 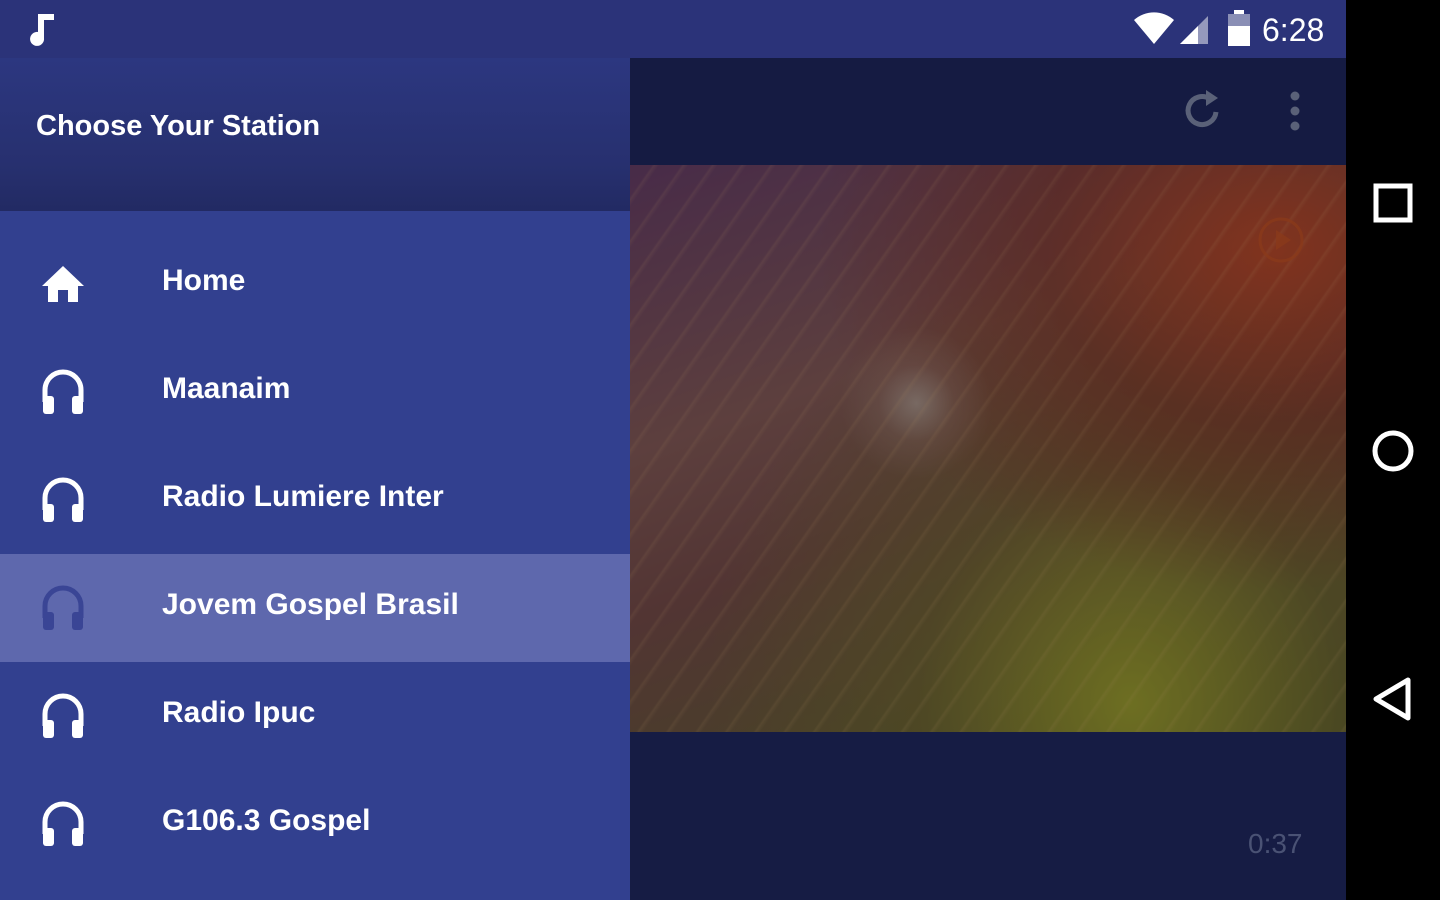 I want to click on drawer-item-g106-3-gospel: G106.3 Gospel, so click(x=315, y=824).